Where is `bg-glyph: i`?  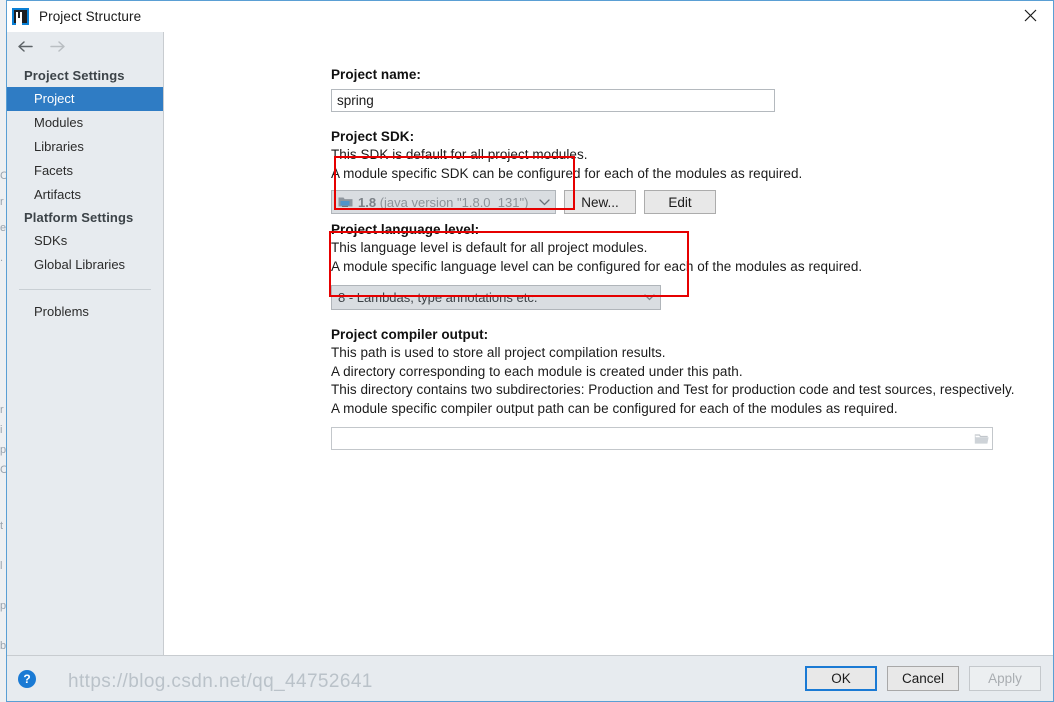 bg-glyph: i is located at coordinates (1, 430).